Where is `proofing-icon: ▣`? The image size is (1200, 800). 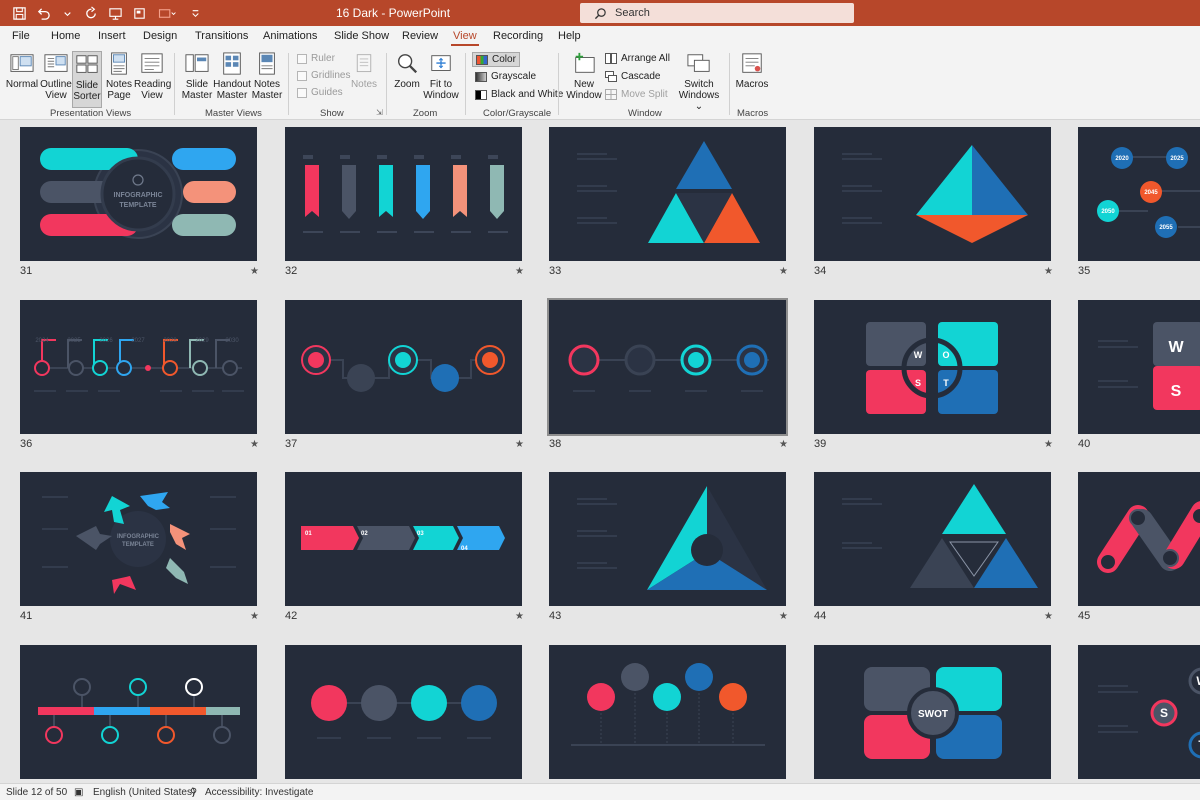
proofing-icon: ▣ is located at coordinates (78, 792).